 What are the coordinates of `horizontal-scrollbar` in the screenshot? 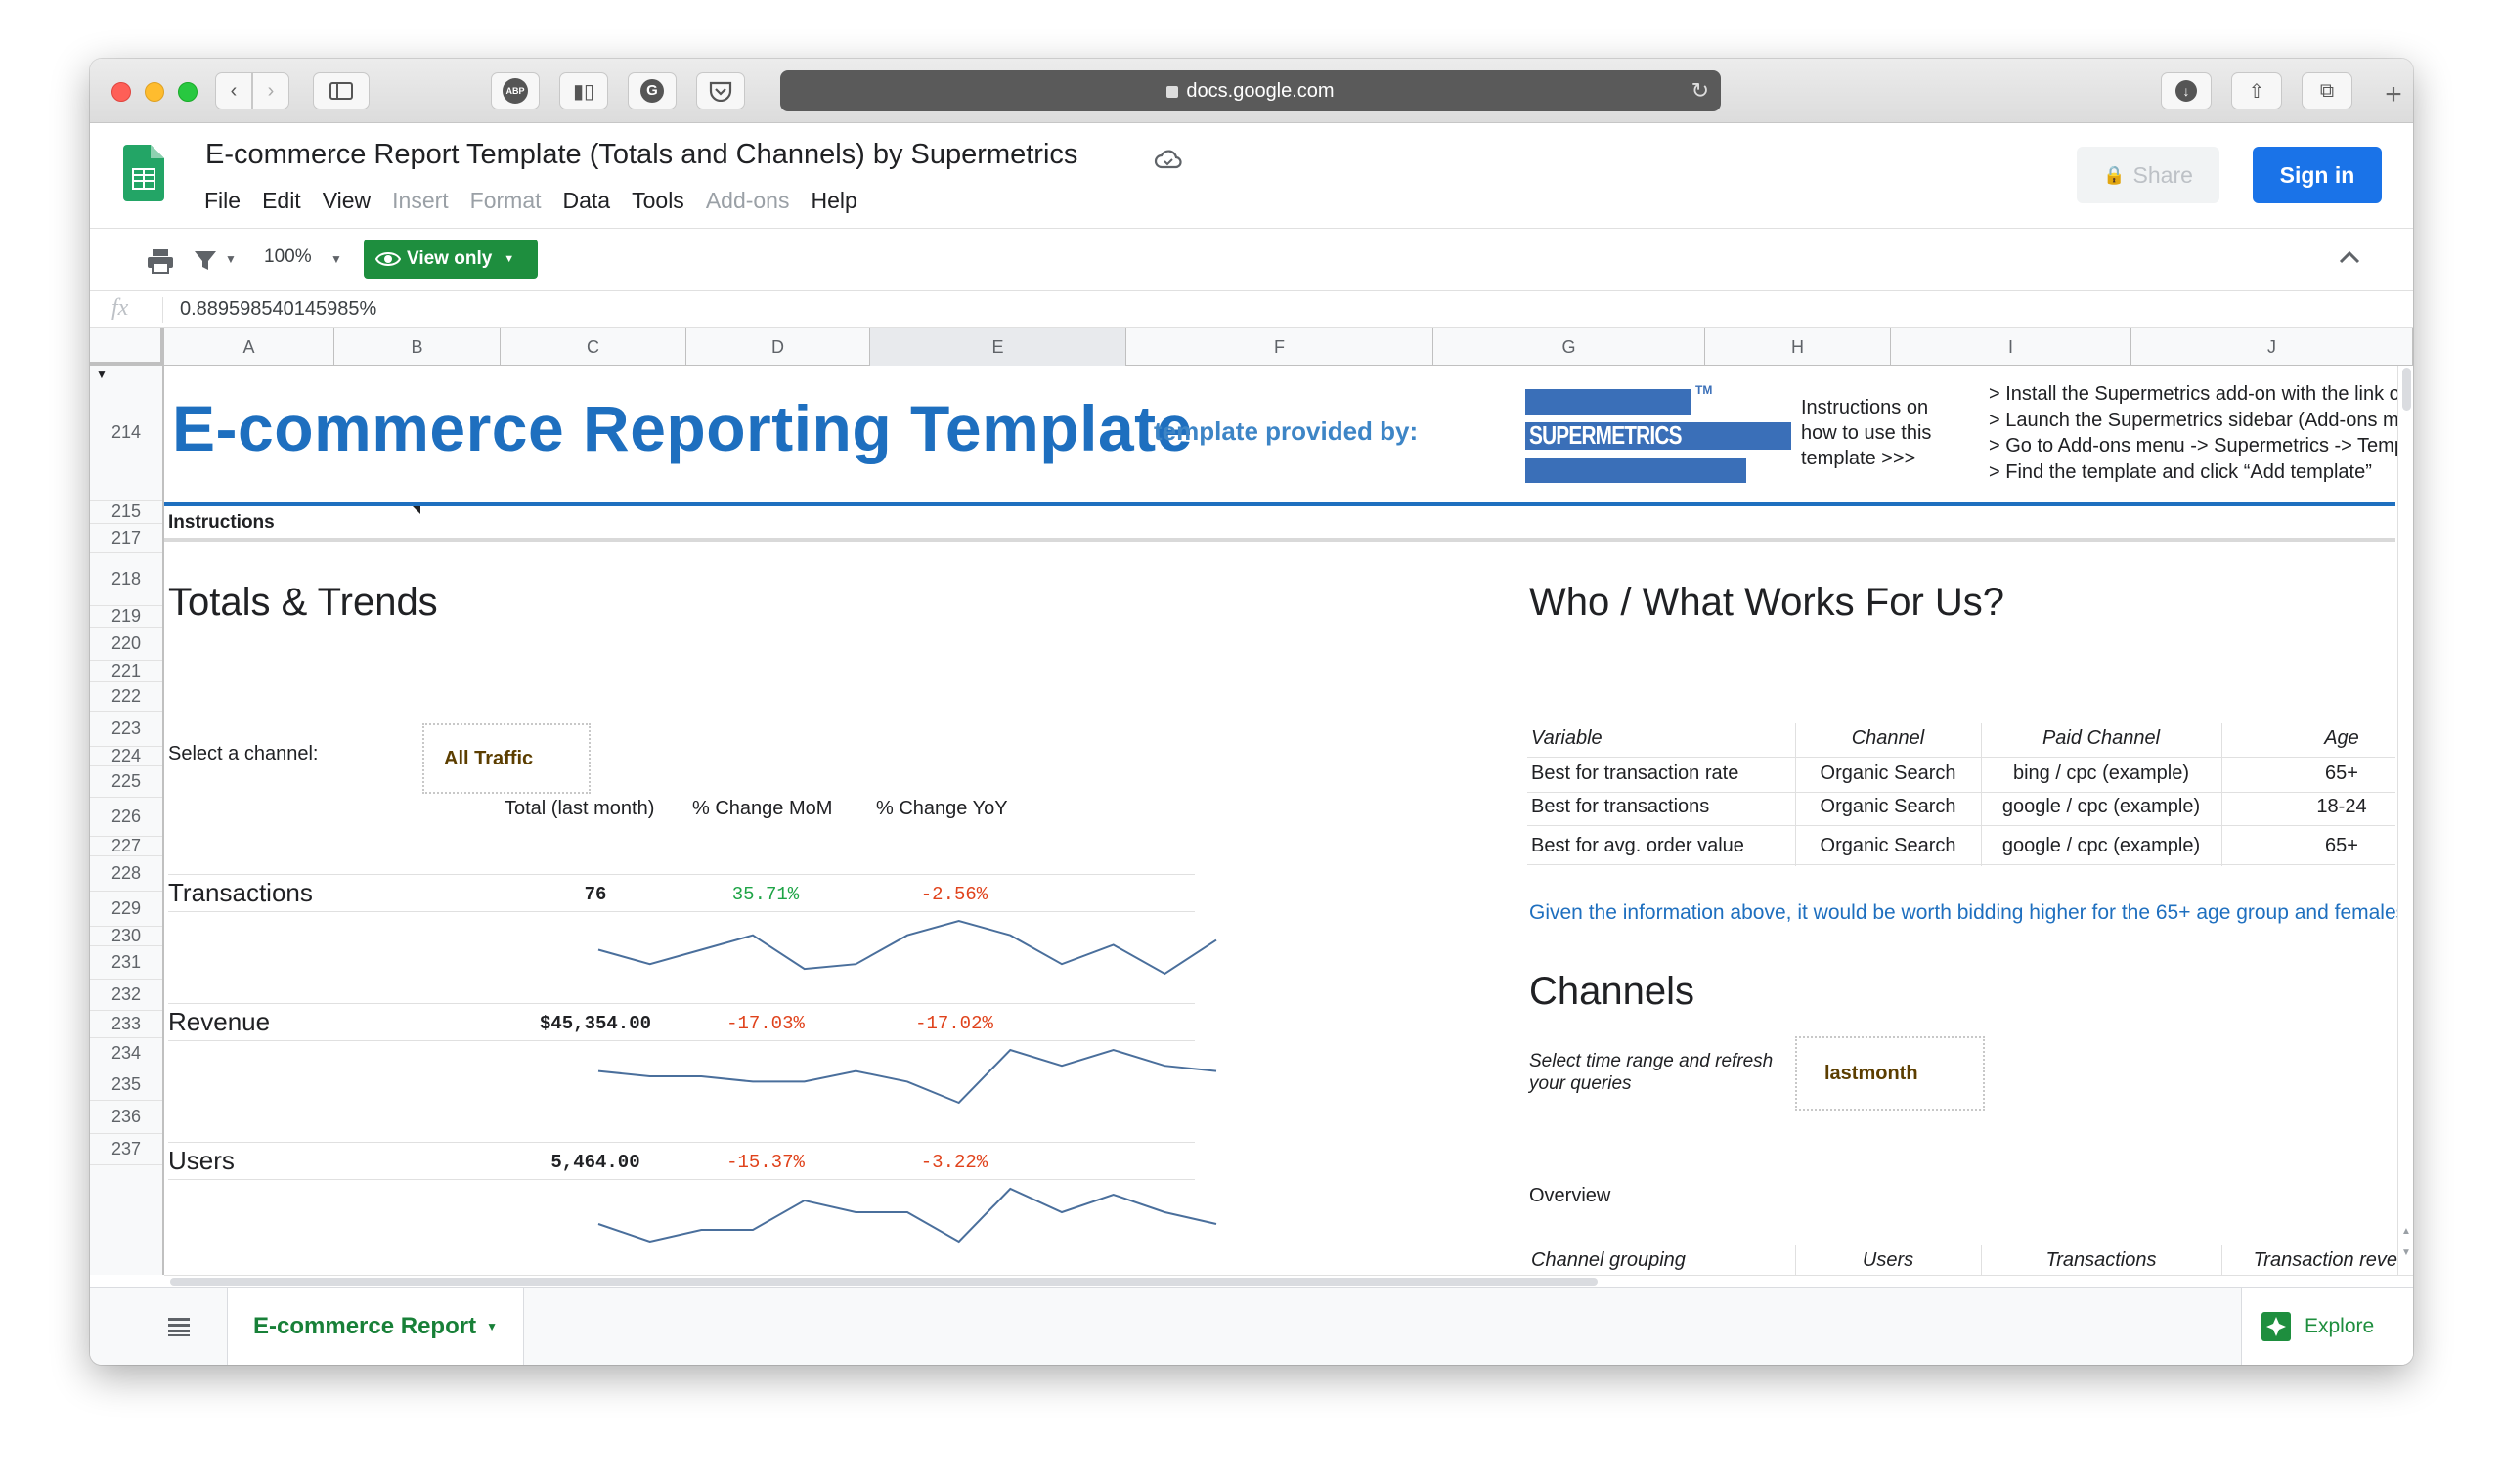 It's located at (1288, 1281).